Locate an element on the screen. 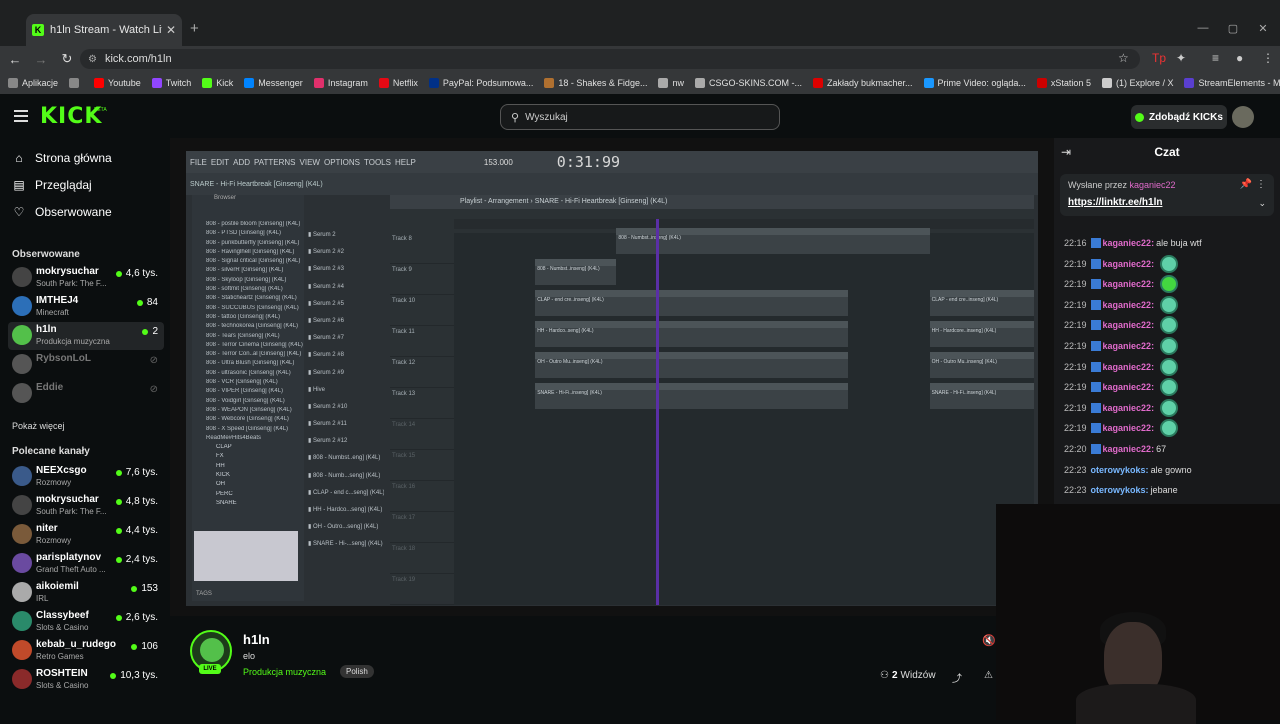 This screenshot has height=724, width=1280. nav-following: ♡ Obserwowane is located at coordinates (62, 212).